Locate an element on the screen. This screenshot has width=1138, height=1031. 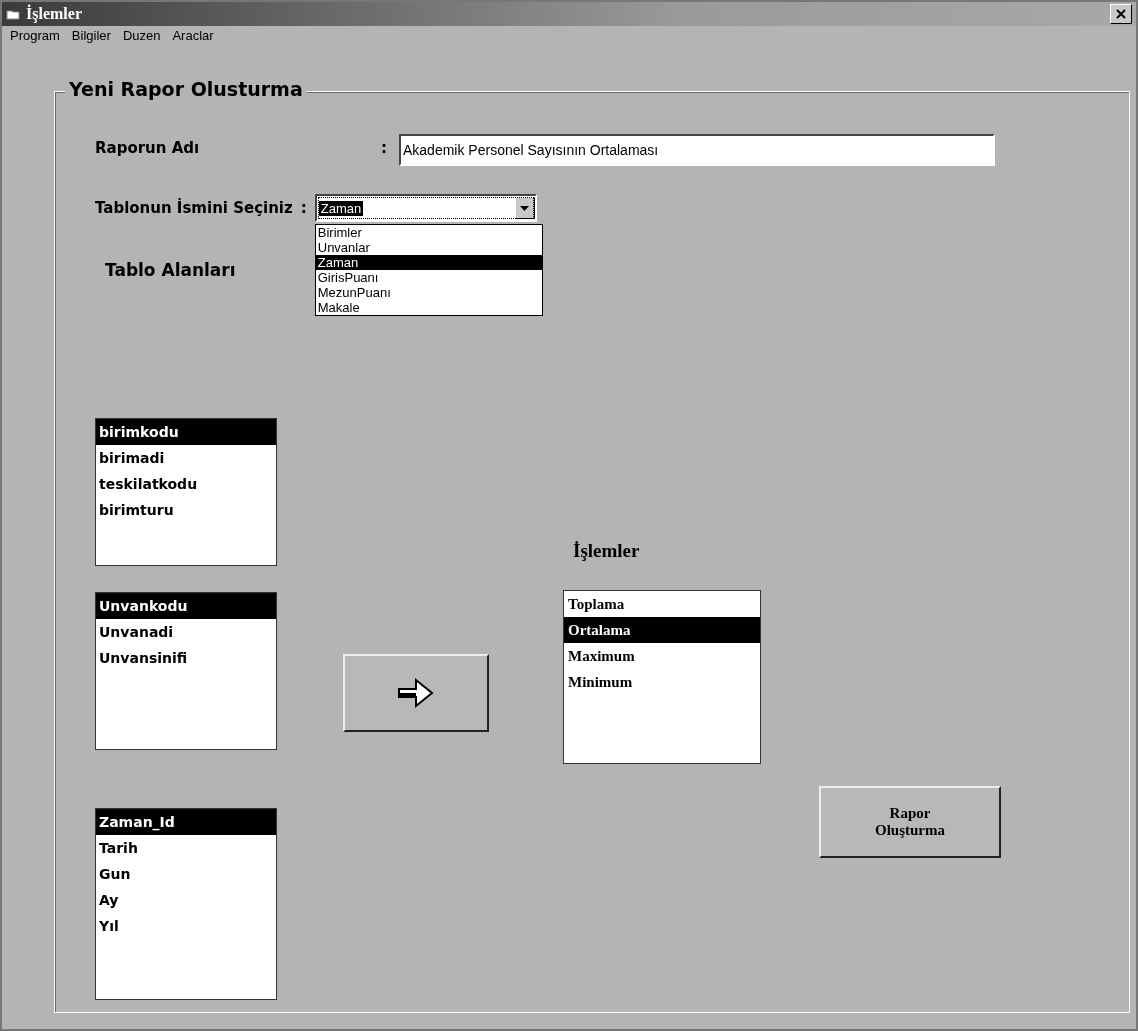
menu-item: Araclar is located at coordinates (193, 35).